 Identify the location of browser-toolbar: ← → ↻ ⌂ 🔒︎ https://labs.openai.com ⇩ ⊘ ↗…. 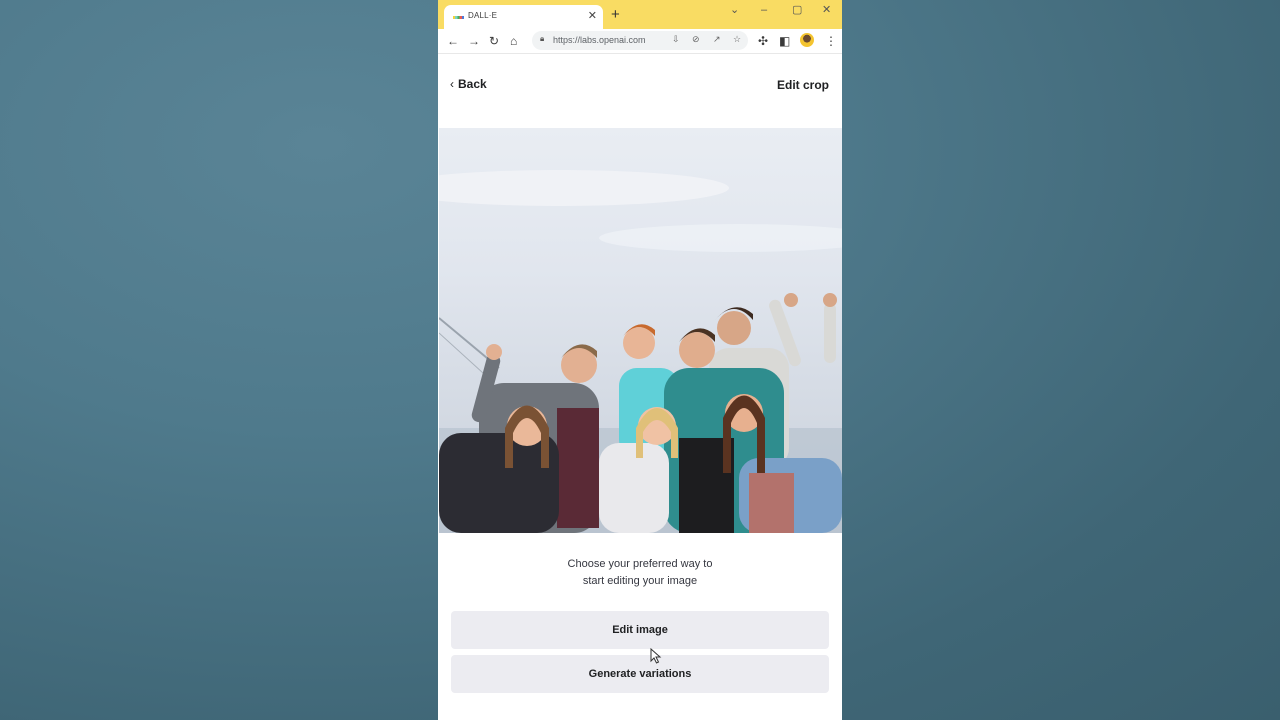
(640, 41).